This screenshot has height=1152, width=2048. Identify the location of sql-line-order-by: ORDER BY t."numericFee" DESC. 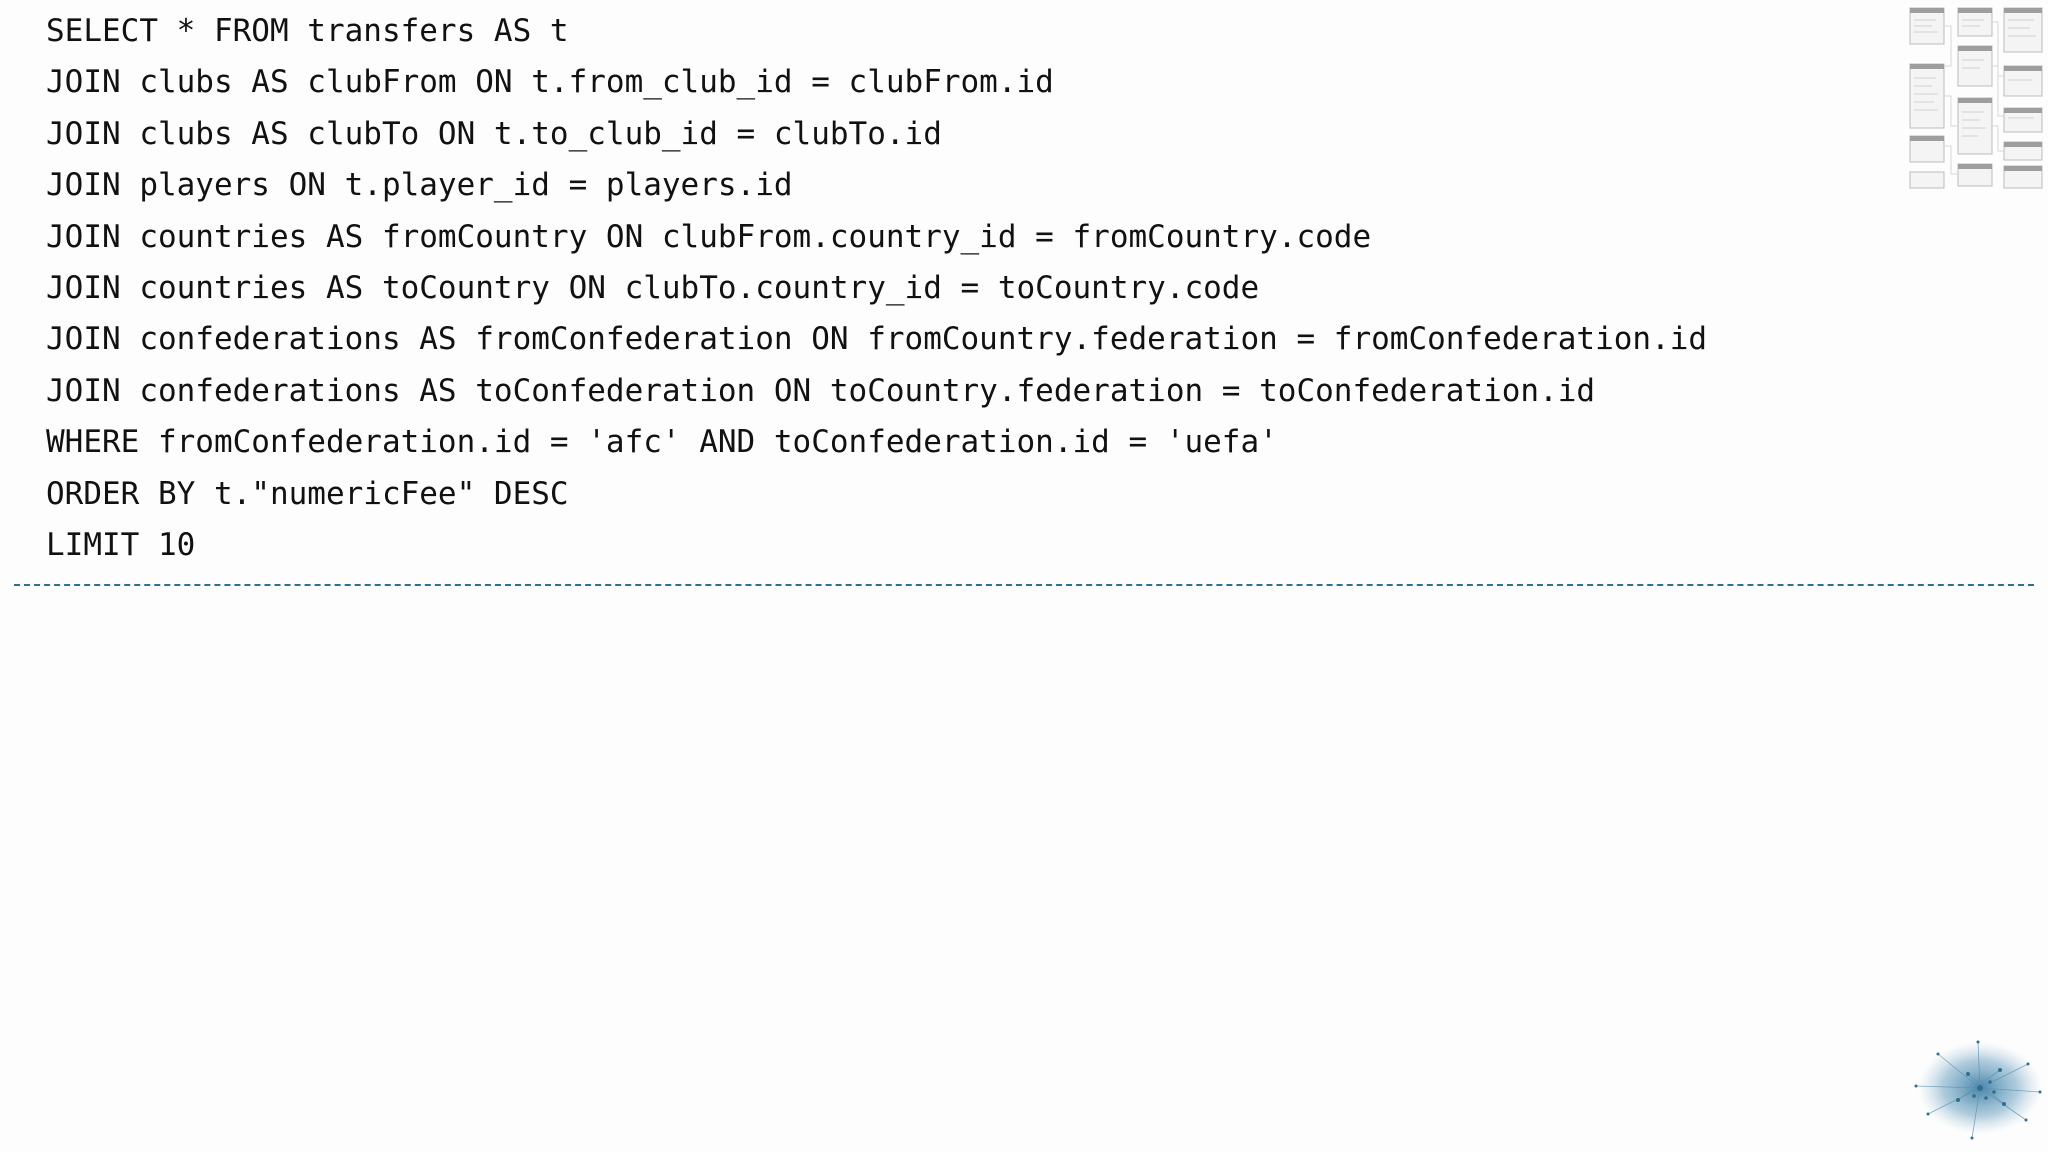
(307, 493).